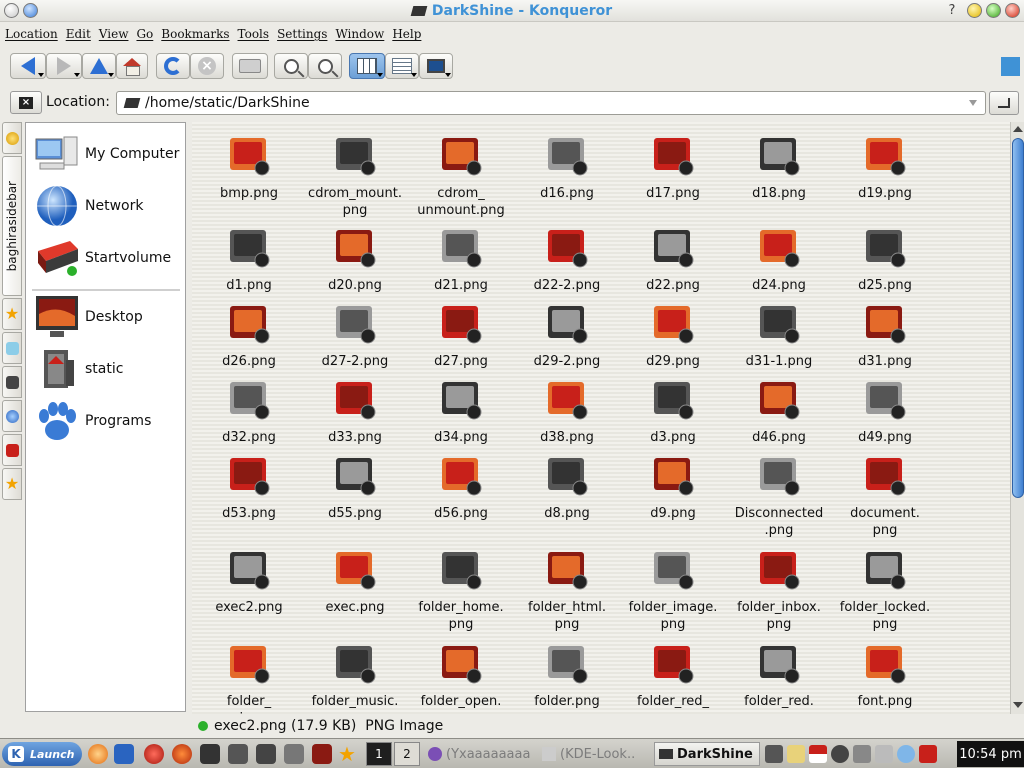 This screenshot has width=1024, height=768. Describe the element at coordinates (355, 674) in the screenshot. I see `file-item: folder_music.png` at that location.